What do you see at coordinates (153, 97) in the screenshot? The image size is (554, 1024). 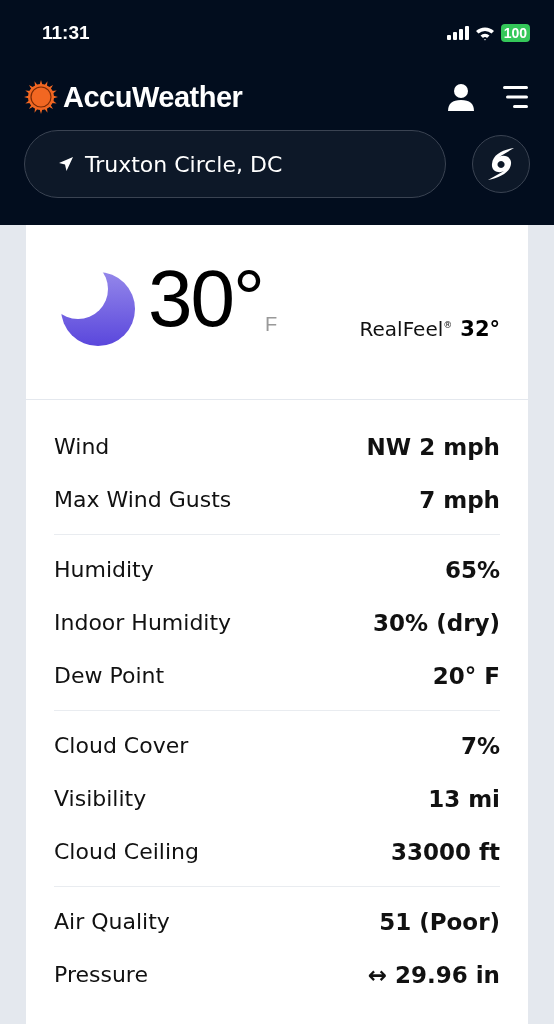 I see `brand-name: AccuWeather` at bounding box center [153, 97].